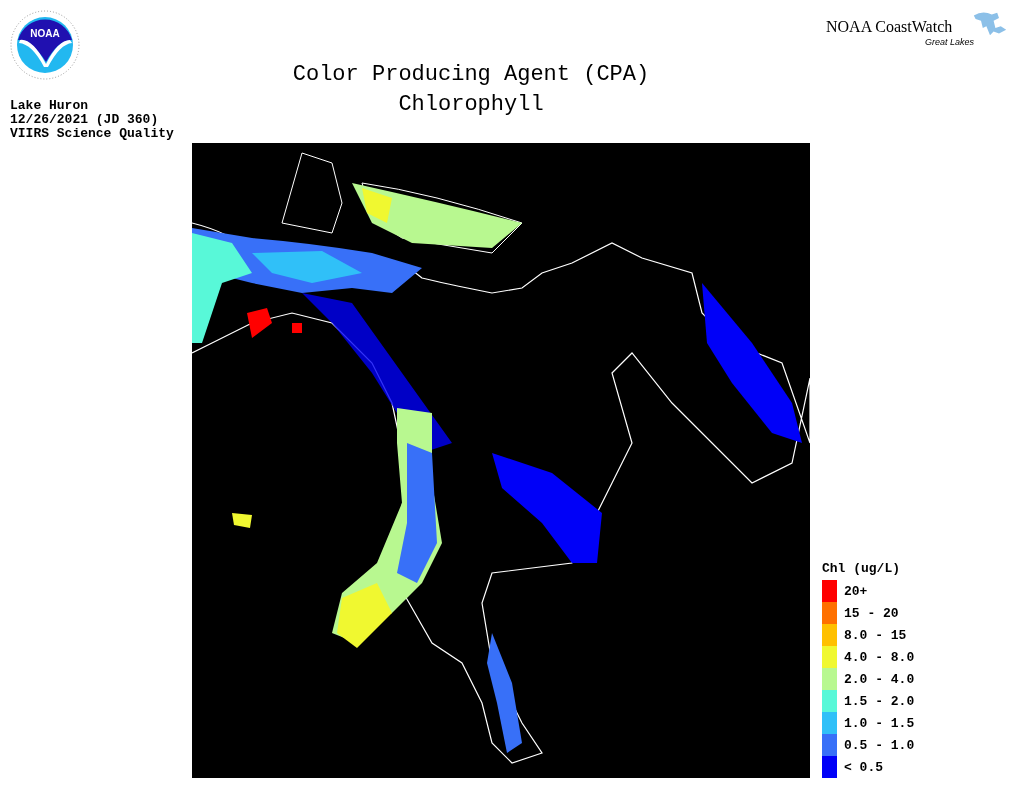 Image resolution: width=1010 pixels, height=790 pixels. What do you see at coordinates (856, 591) in the screenshot?
I see `legend-label: 20+` at bounding box center [856, 591].